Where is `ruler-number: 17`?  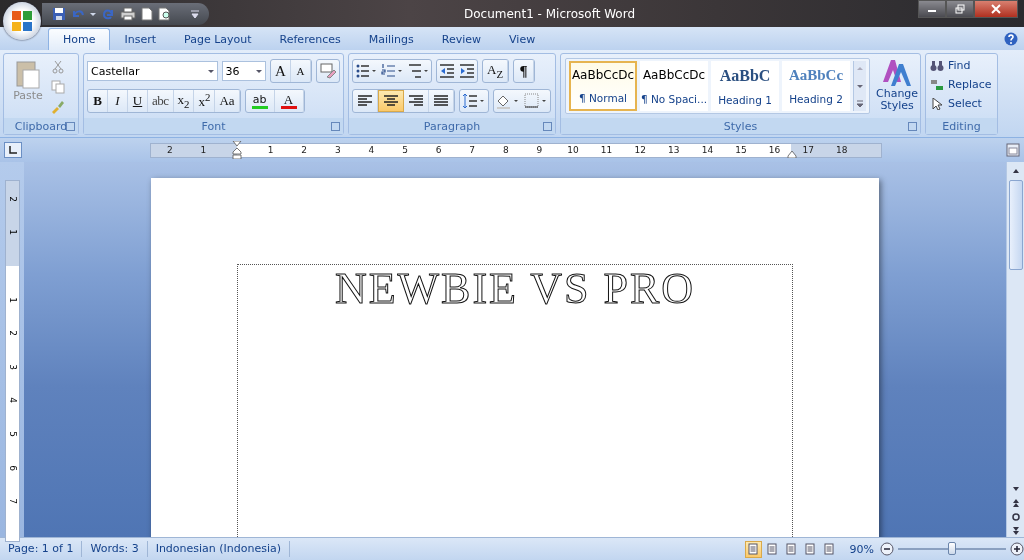 ruler-number: 17 is located at coordinates (808, 150).